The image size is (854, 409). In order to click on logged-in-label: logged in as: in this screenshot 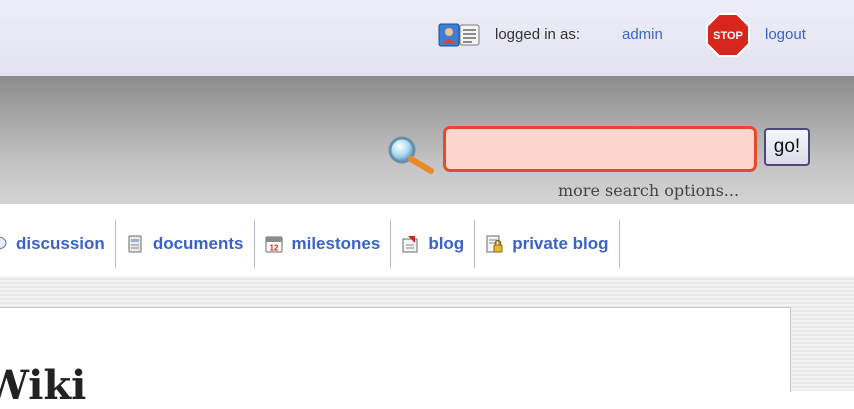, I will do `click(538, 34)`.